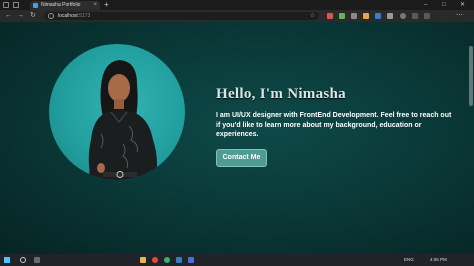 Image resolution: width=474 pixels, height=266 pixels. What do you see at coordinates (16, 5) in the screenshot?
I see `tab-actions-icon` at bounding box center [16, 5].